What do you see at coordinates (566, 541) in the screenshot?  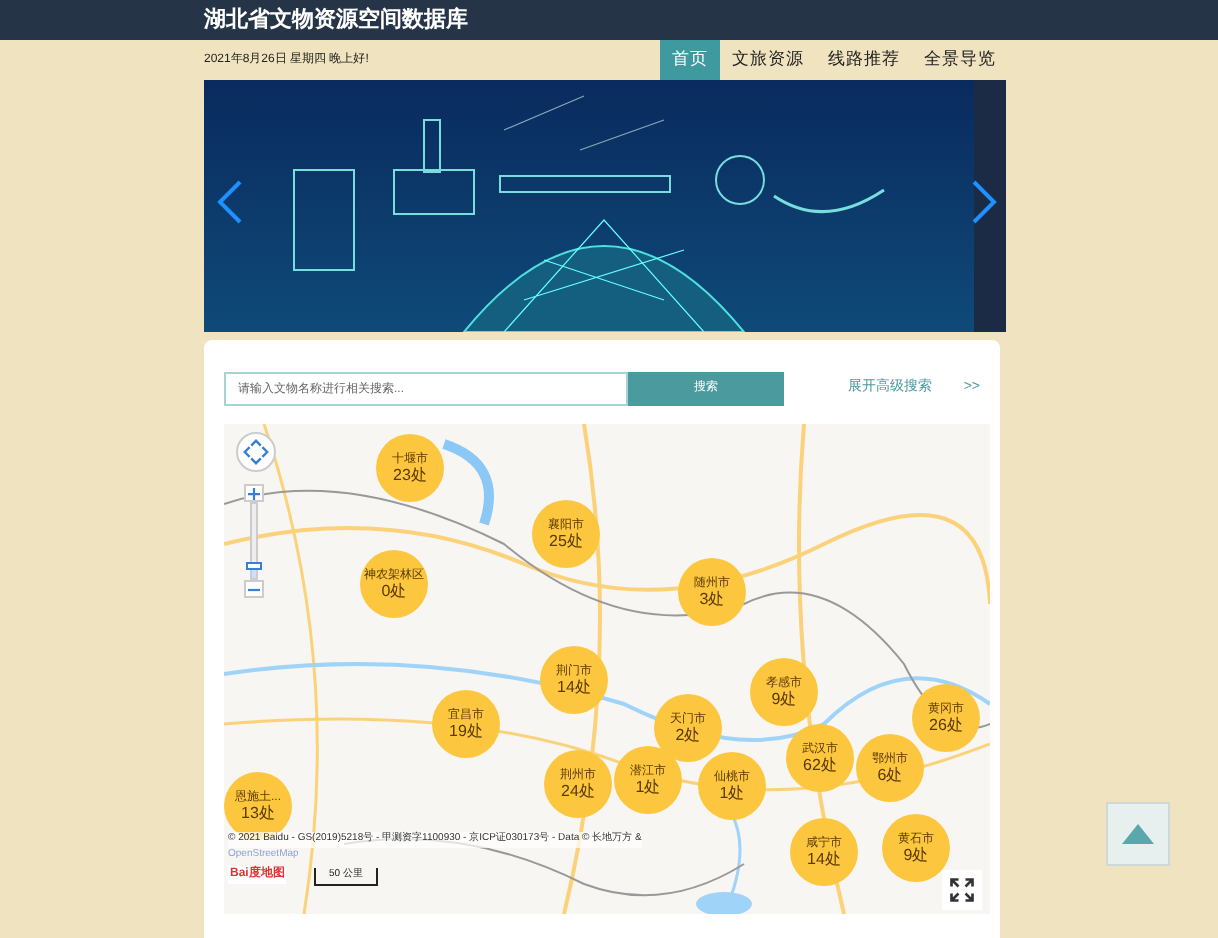 I see `marker-count: 25处` at bounding box center [566, 541].